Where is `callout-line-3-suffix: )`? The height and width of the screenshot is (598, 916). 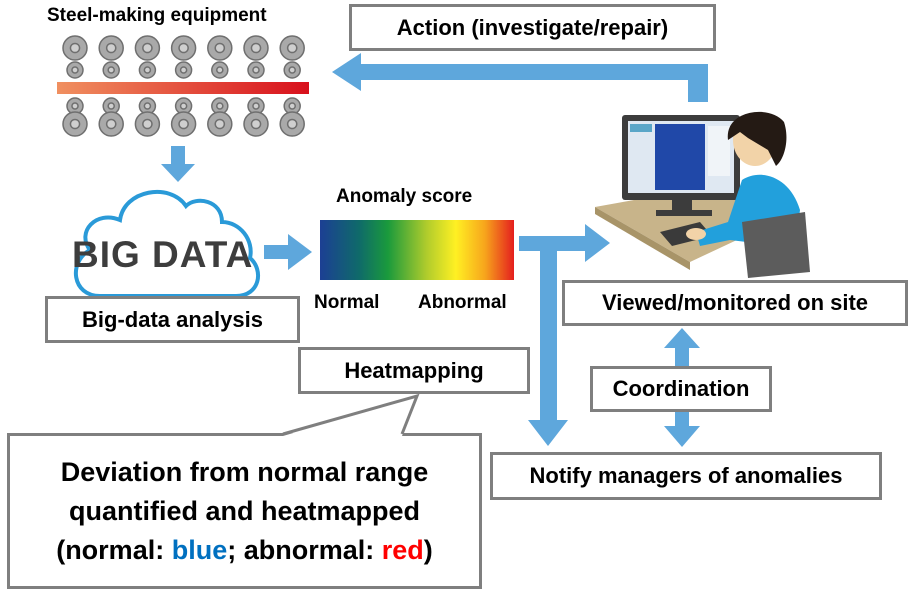 callout-line-3-suffix: ) is located at coordinates (428, 549).